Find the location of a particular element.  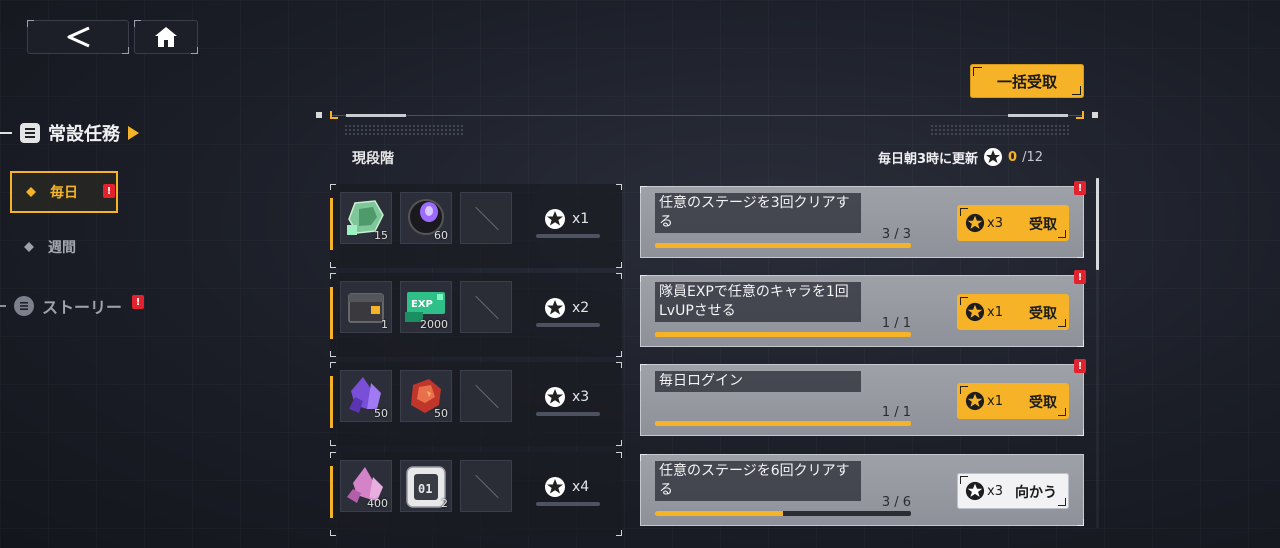

task-card: 隊員EXPで任意のキャラを1回LvUPさせる 1 / 1 x1 受取 is located at coordinates (862, 311).